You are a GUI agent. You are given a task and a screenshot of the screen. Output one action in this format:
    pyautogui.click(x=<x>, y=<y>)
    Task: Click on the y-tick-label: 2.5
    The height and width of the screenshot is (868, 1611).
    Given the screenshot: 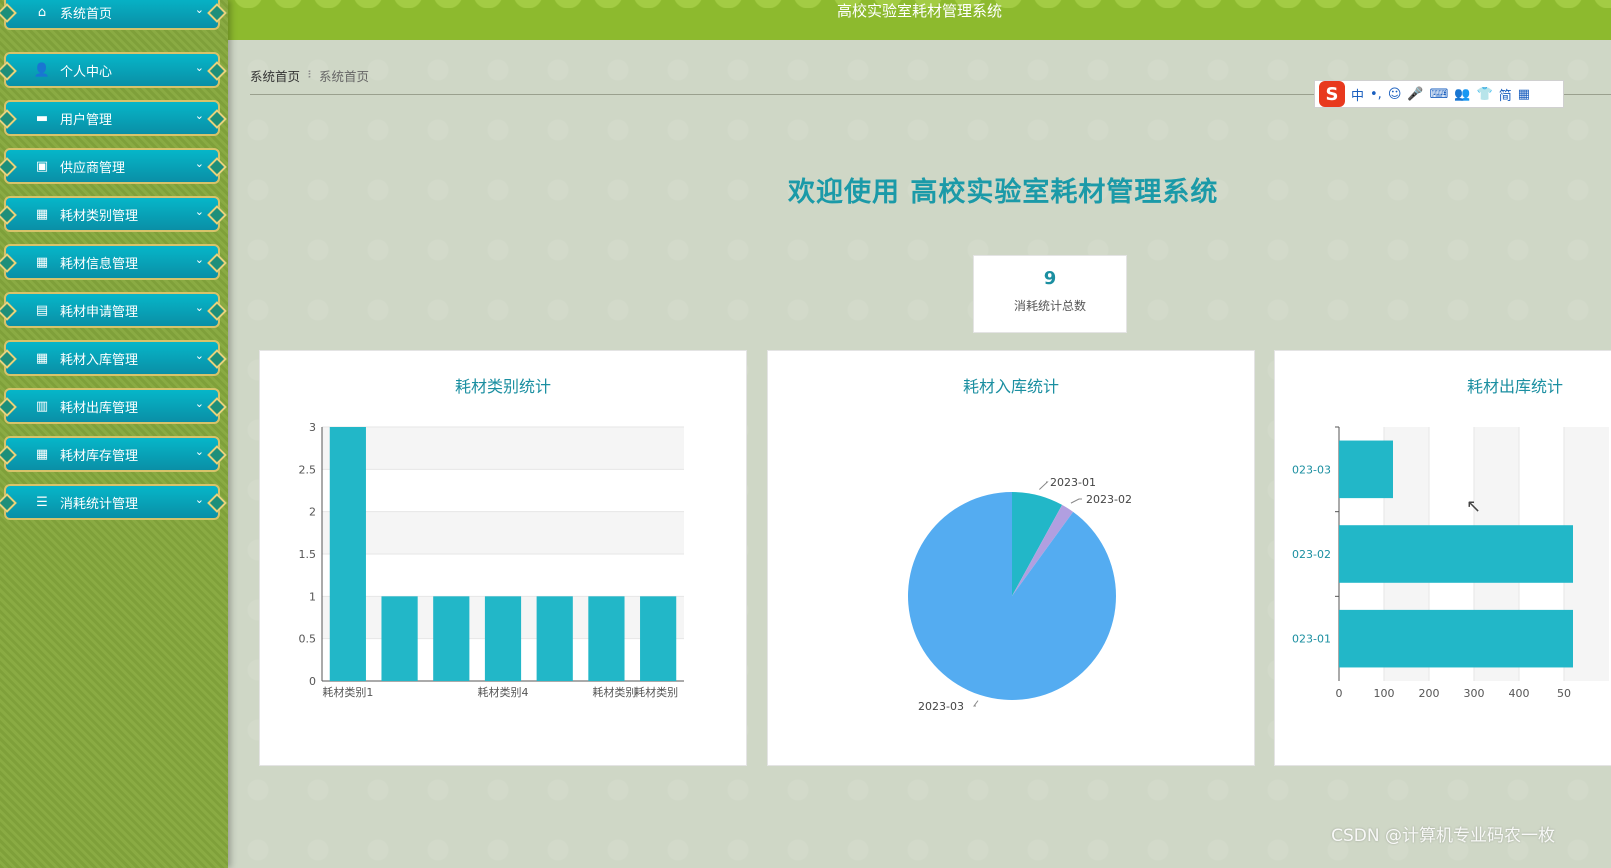 What is the action you would take?
    pyautogui.click(x=308, y=469)
    